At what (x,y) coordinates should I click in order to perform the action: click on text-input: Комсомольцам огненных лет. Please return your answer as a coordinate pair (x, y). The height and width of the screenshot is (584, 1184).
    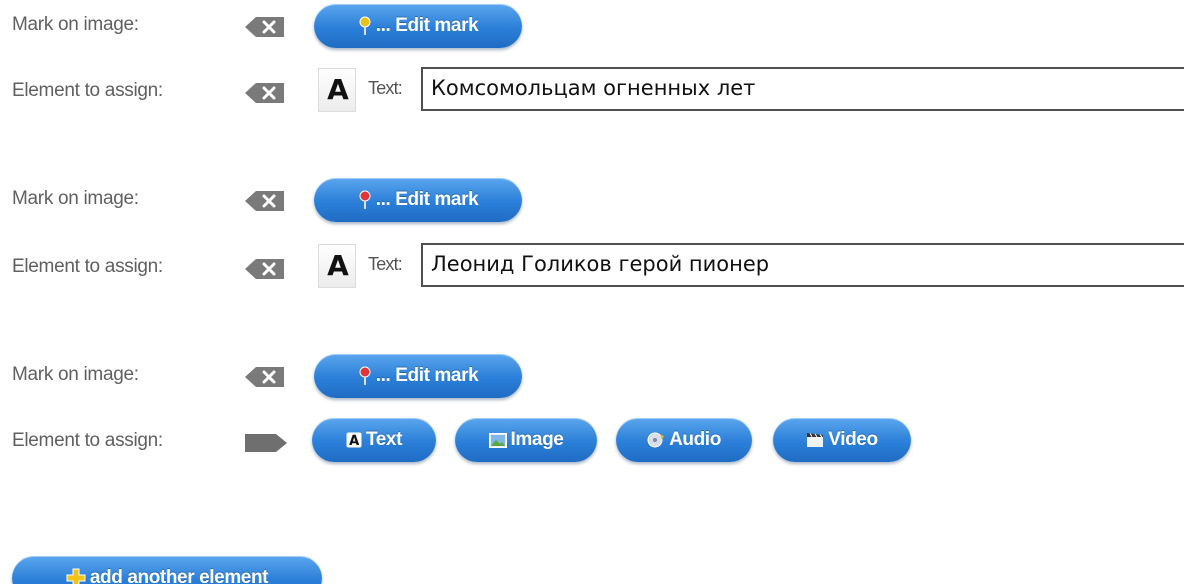
    Looking at the image, I should click on (802, 89).